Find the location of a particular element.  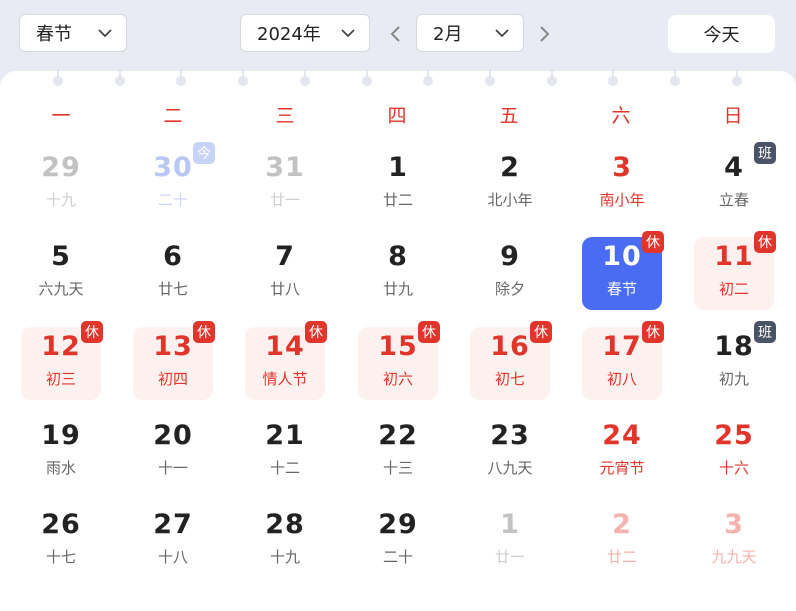

day-number: 5 is located at coordinates (61, 256).